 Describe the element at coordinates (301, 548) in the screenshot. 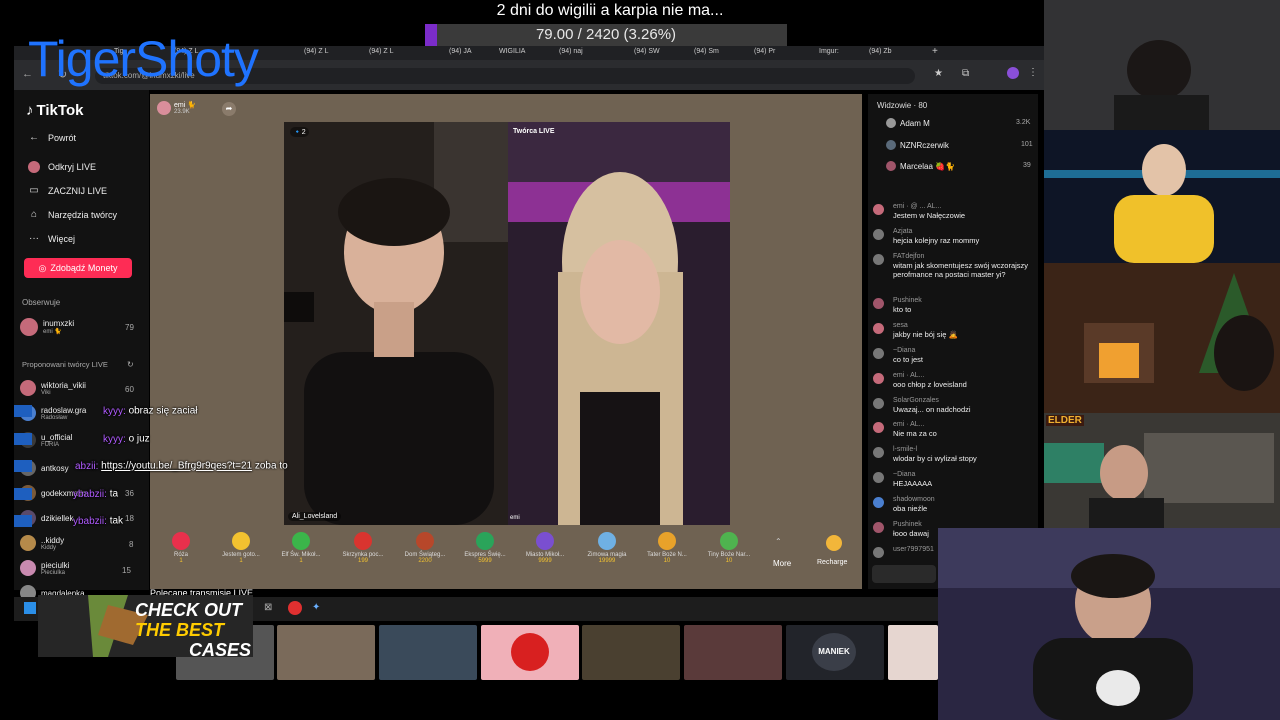

I see `gift-item: Elf Św. Mikoł... 1` at that location.